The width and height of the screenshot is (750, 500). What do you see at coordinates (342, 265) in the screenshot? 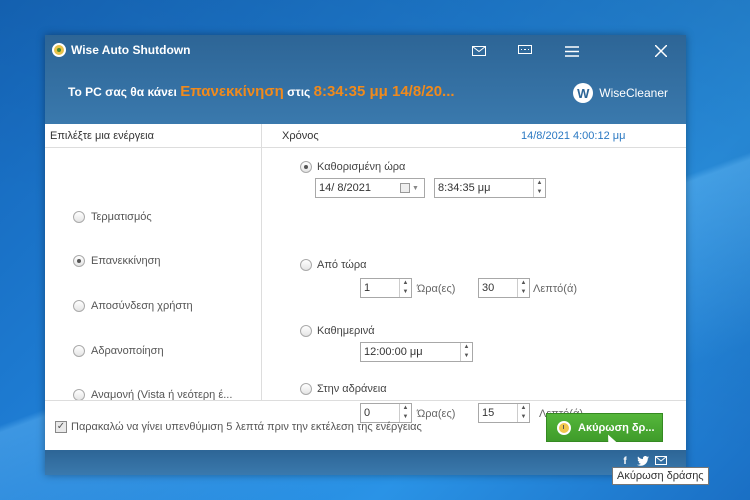
I see `option-label: Από τώρα` at bounding box center [342, 265].